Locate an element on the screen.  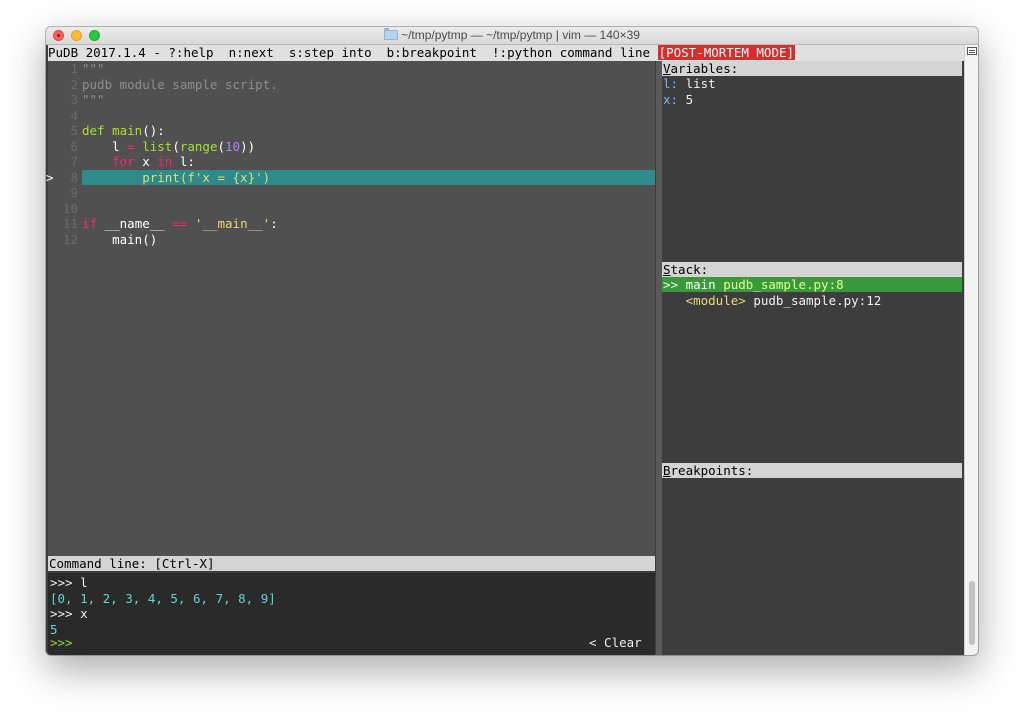
code-token: == is located at coordinates (180, 223).